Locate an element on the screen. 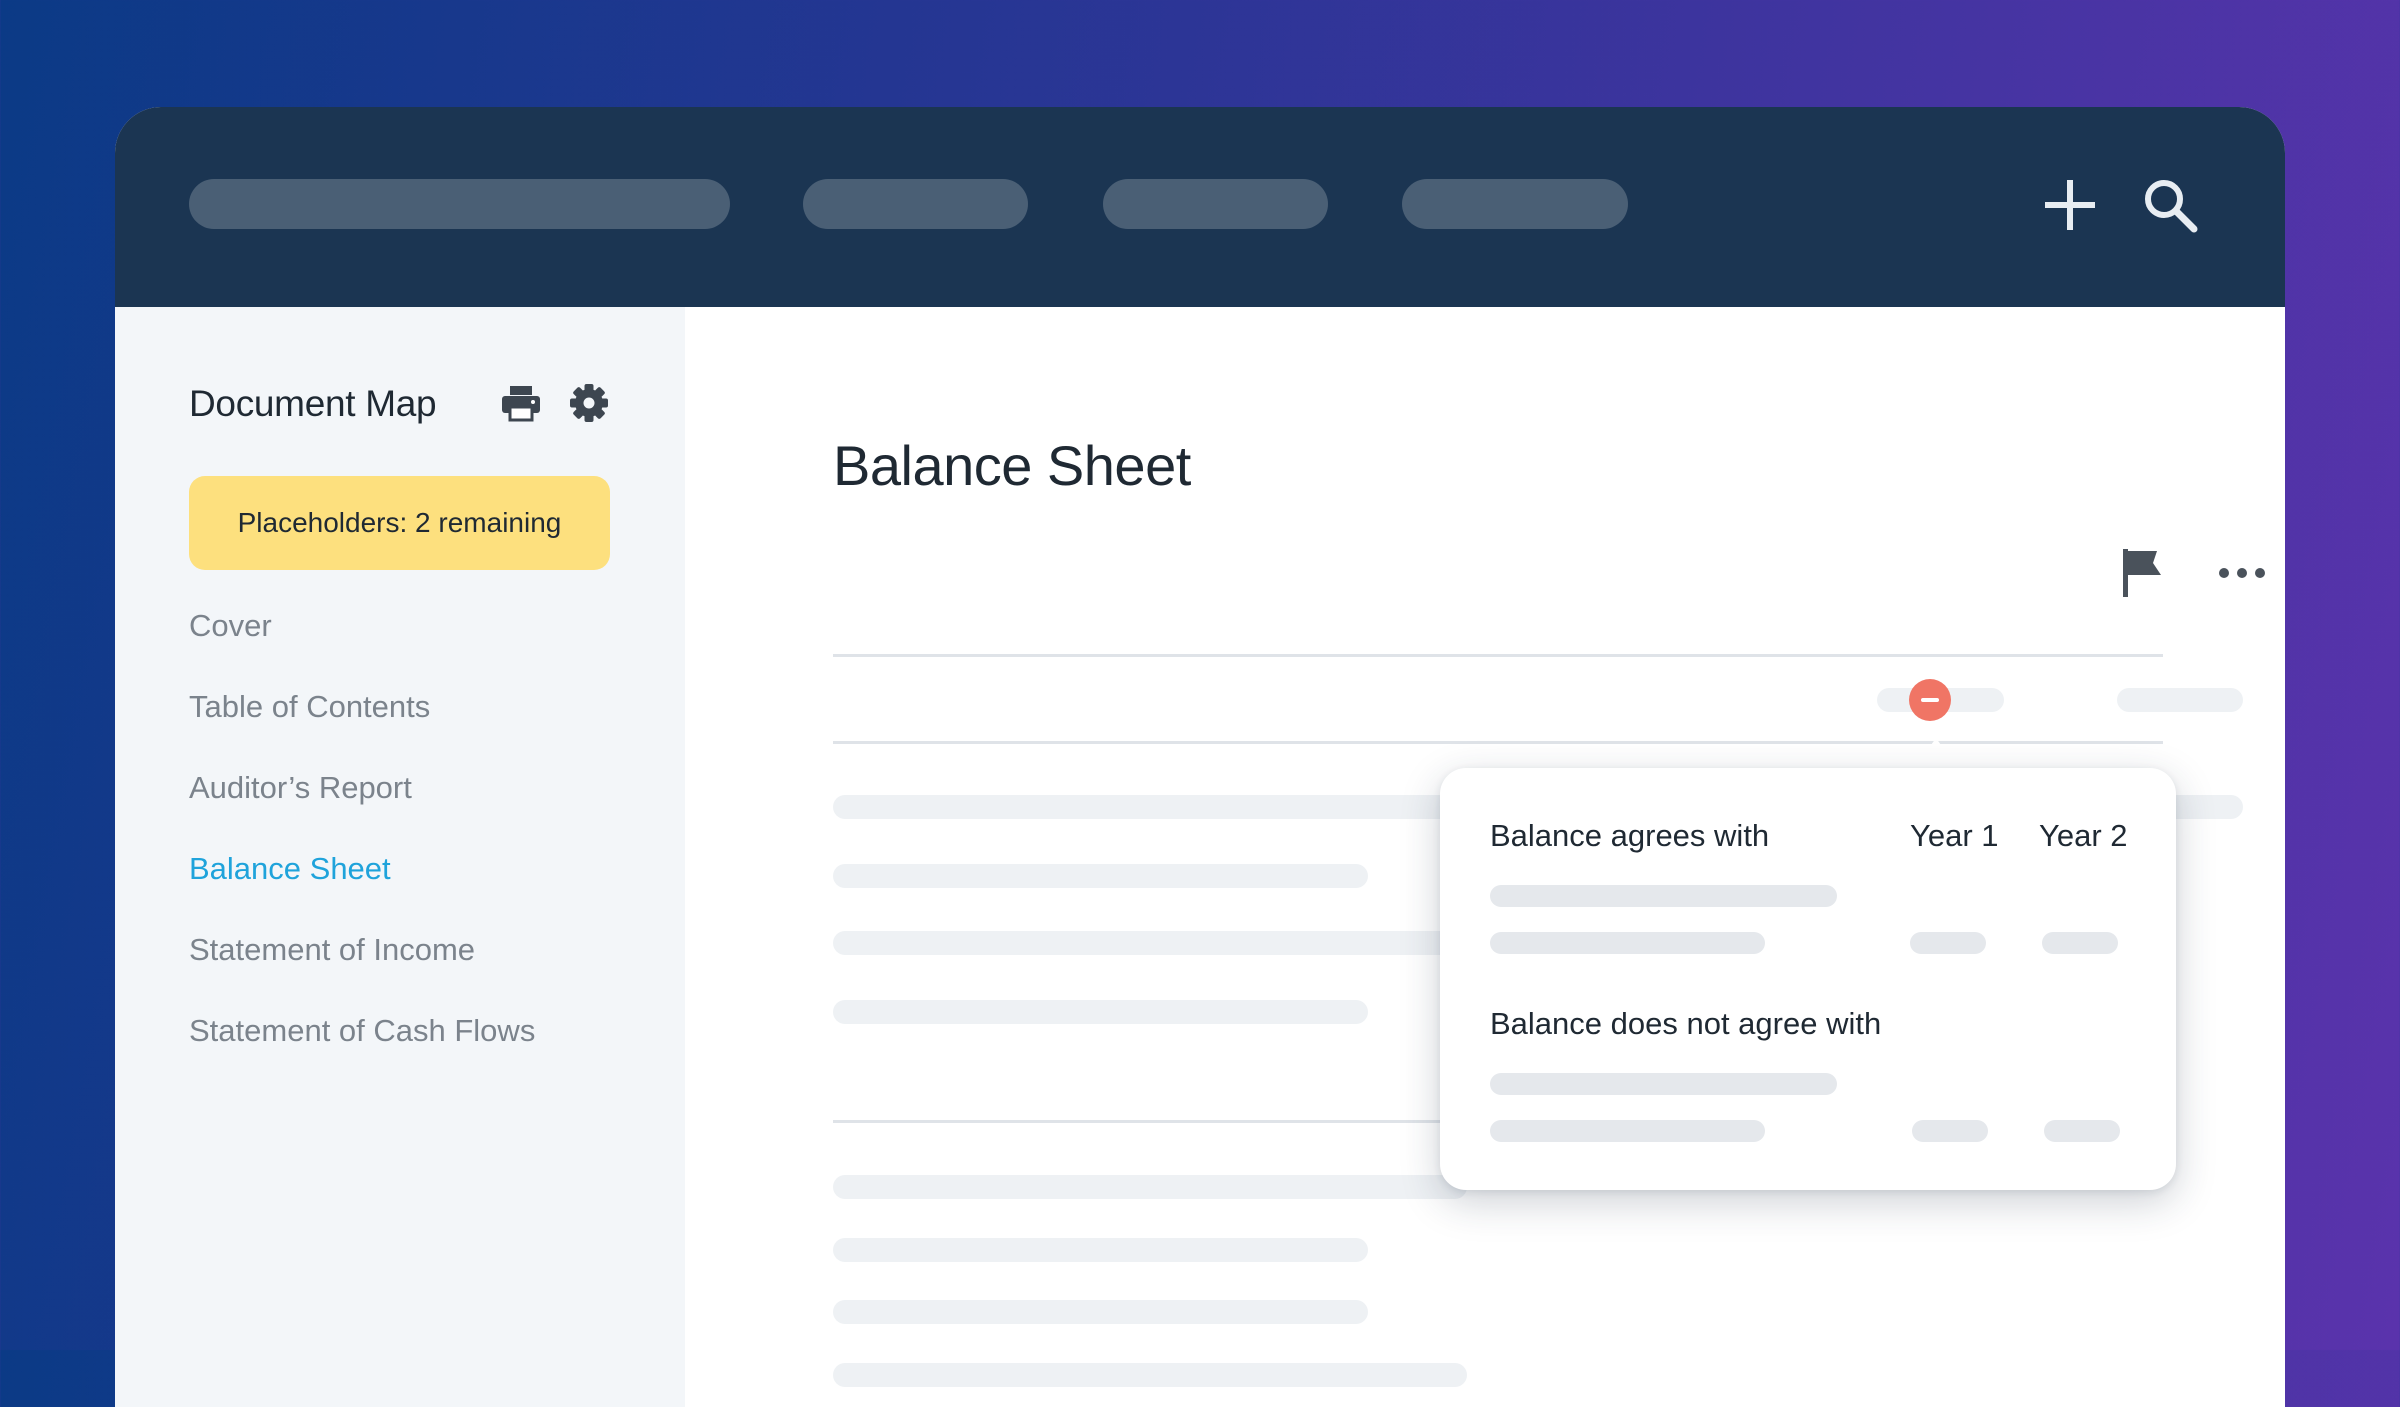 Image resolution: width=2400 pixels, height=1407 pixels. page-title: Balance Sheet is located at coordinates (1012, 465).